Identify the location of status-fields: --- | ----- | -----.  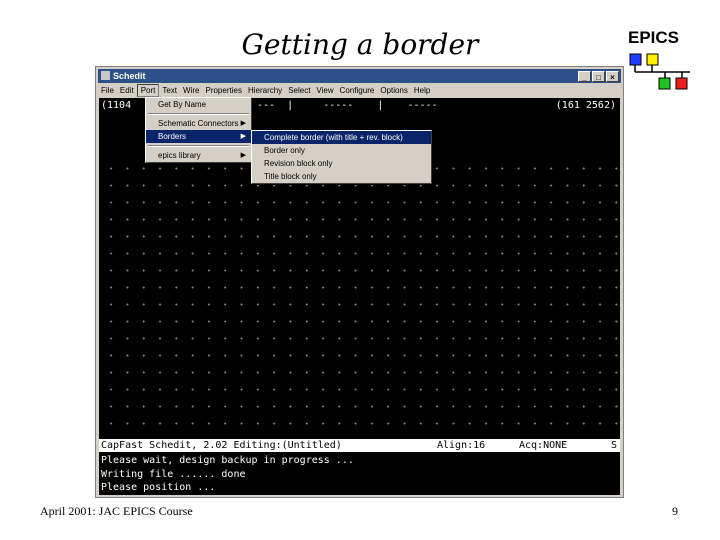
(347, 105).